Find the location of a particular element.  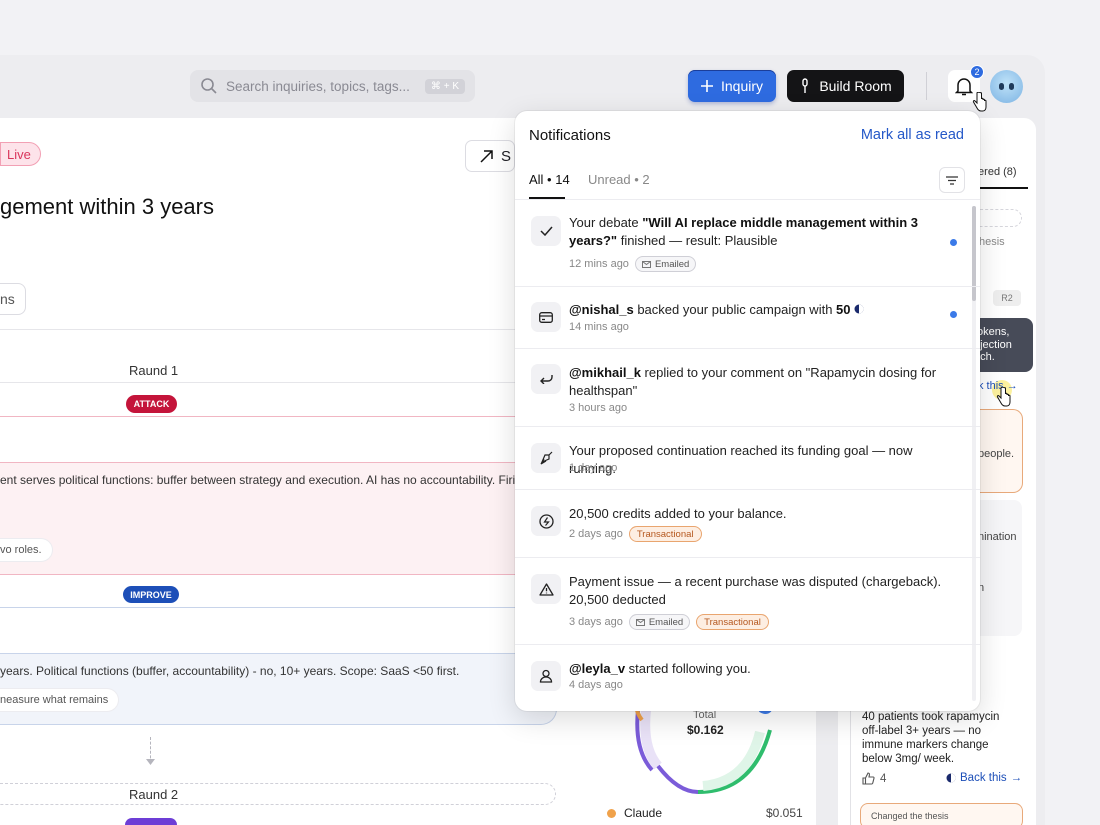

new-inquiry-button: Inquiry is located at coordinates (732, 86).